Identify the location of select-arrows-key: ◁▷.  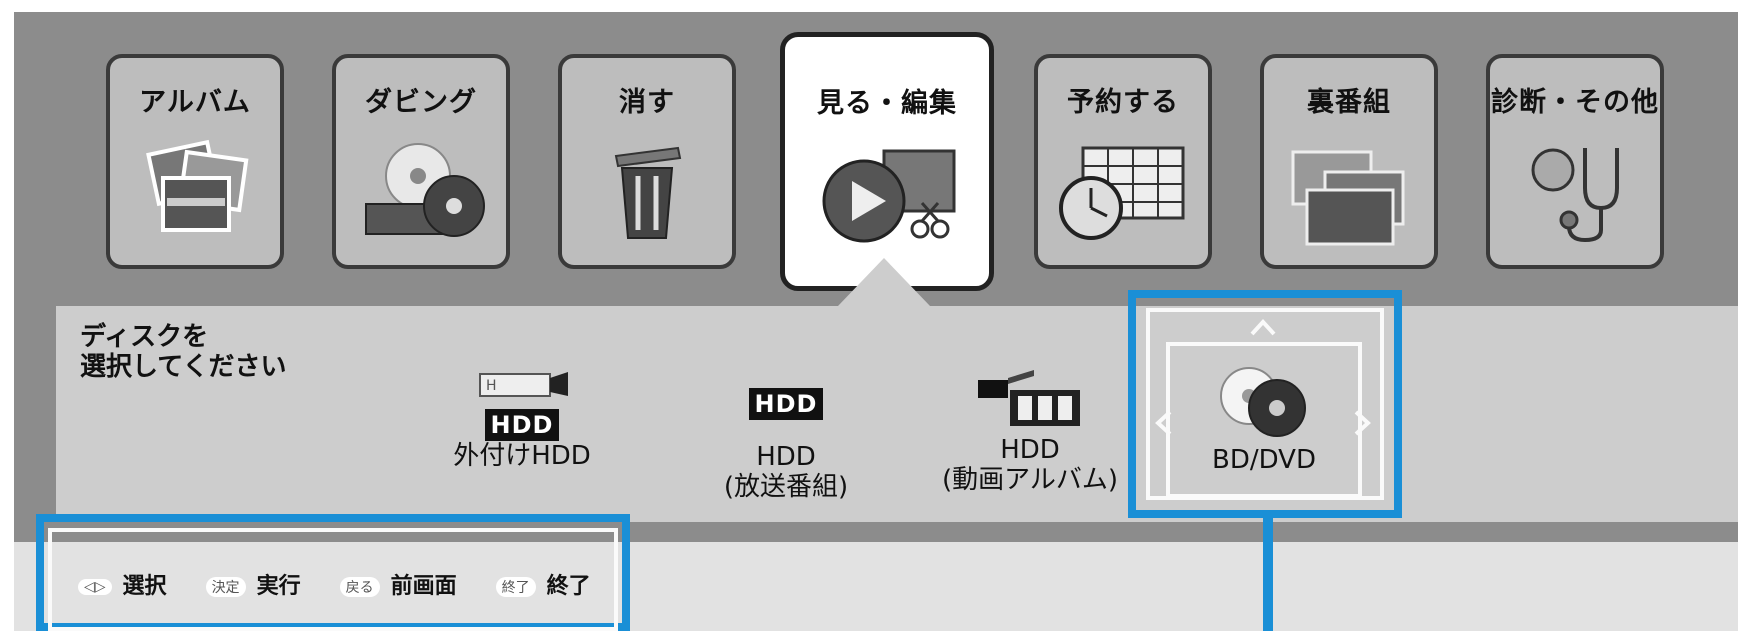
(95, 587).